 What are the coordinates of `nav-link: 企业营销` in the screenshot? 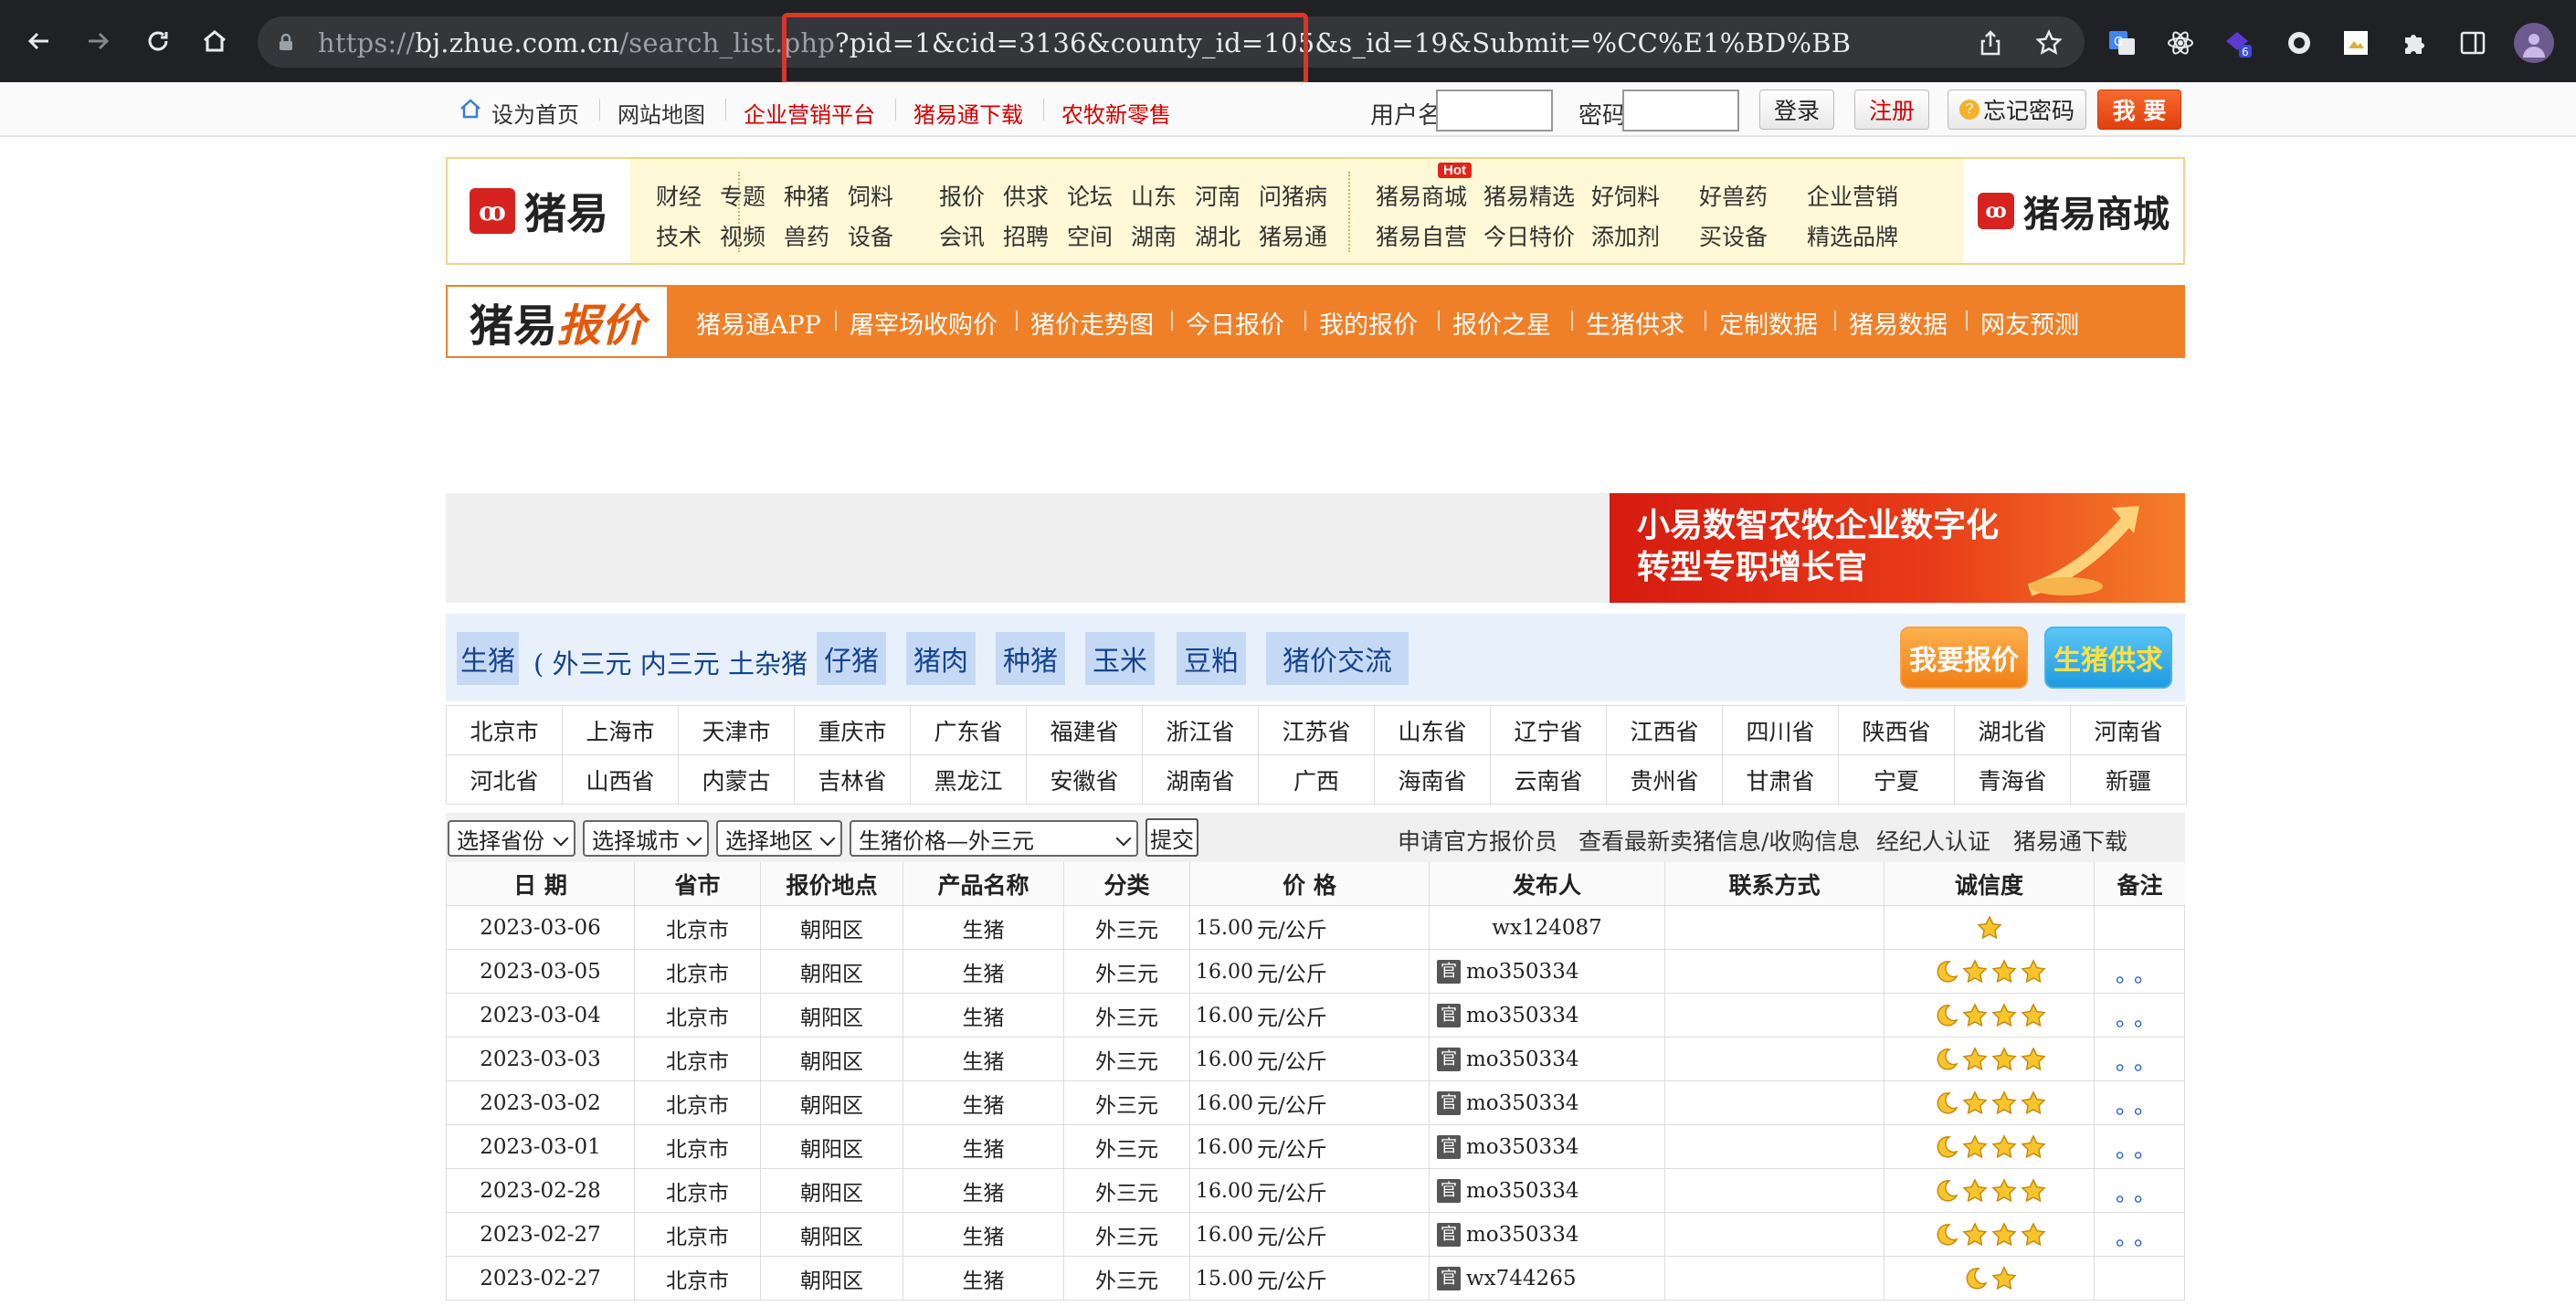 It's located at (1852, 195).